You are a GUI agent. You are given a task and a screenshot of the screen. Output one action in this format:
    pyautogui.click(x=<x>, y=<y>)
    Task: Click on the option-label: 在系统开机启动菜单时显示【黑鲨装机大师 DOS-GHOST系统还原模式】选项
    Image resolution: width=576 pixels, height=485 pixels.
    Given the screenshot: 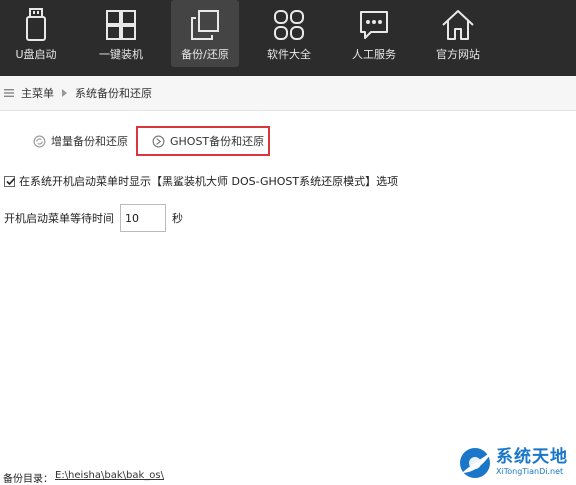 What is the action you would take?
    pyautogui.click(x=209, y=181)
    